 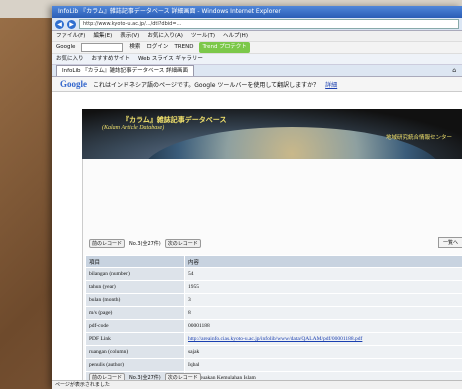 What do you see at coordinates (135, 339) in the screenshot?
I see `field-label: PDF Link` at bounding box center [135, 339].